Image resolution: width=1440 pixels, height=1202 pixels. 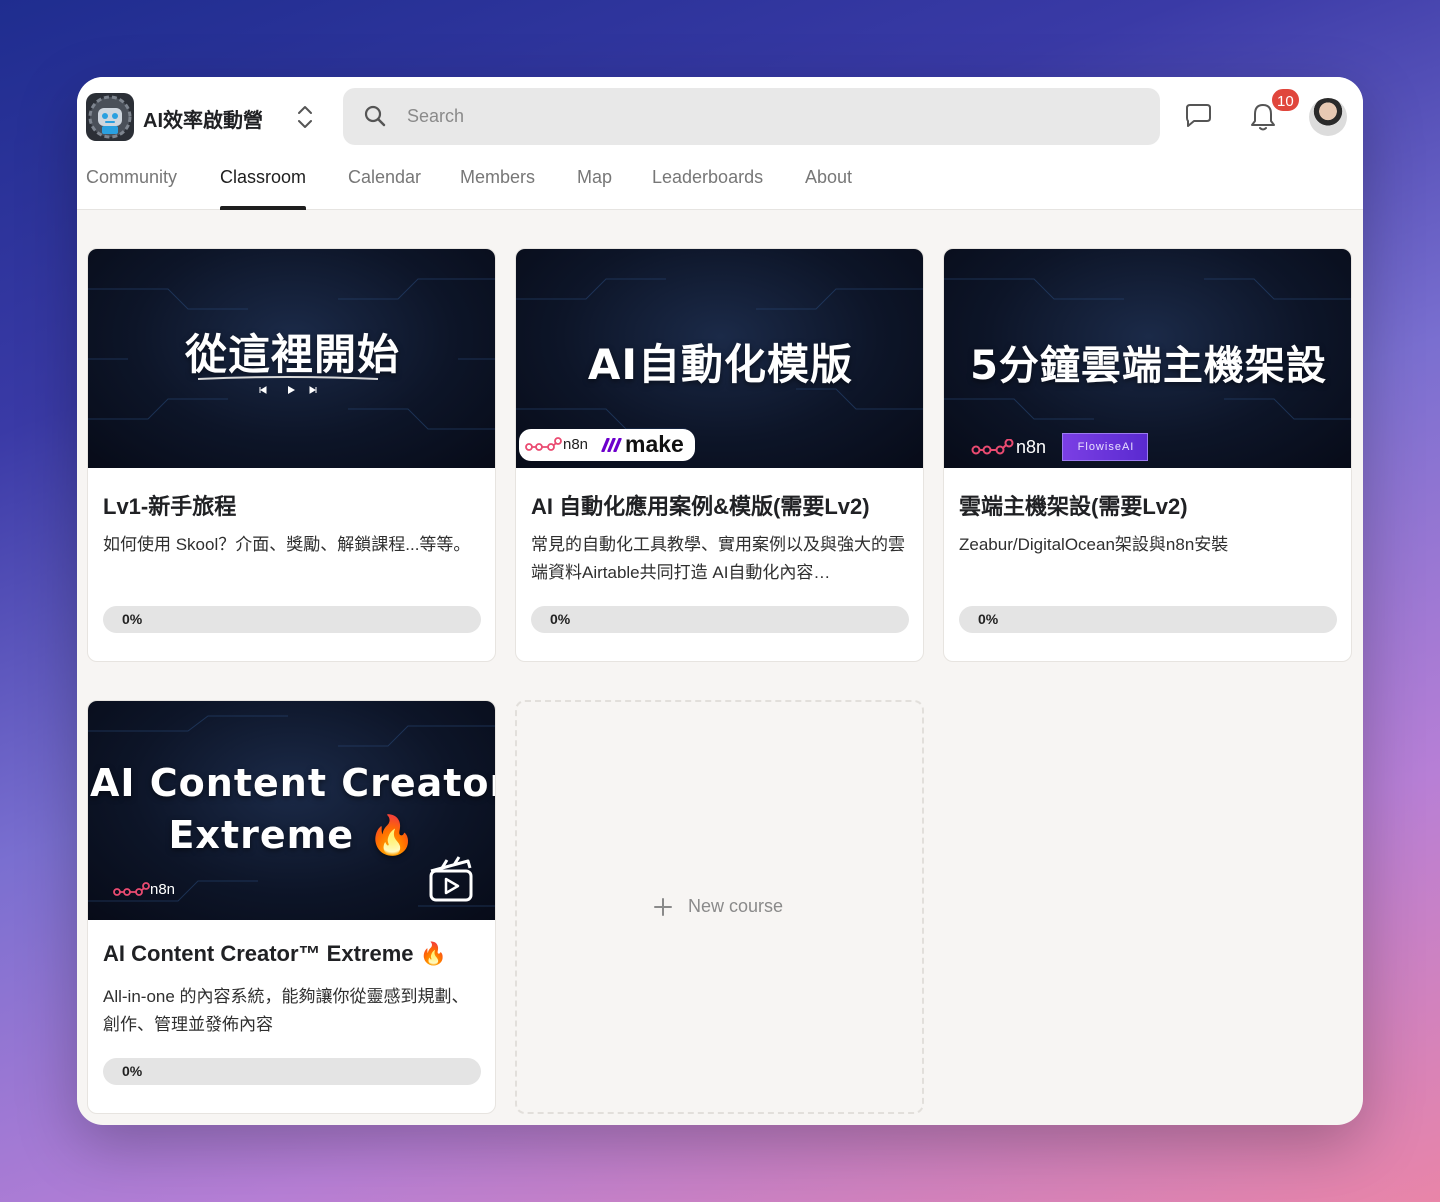 I want to click on tab-classroom: Classroom, so click(x=263, y=186).